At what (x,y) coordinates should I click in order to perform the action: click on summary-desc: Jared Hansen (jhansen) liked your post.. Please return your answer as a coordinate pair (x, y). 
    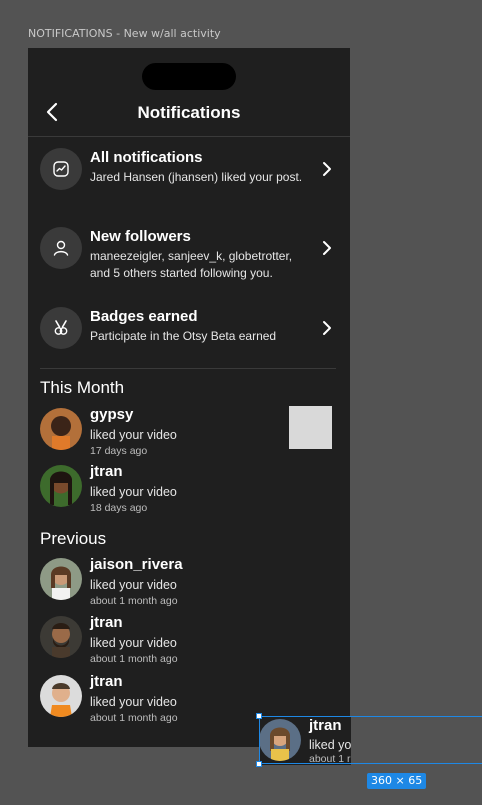
    Looking at the image, I should click on (196, 177).